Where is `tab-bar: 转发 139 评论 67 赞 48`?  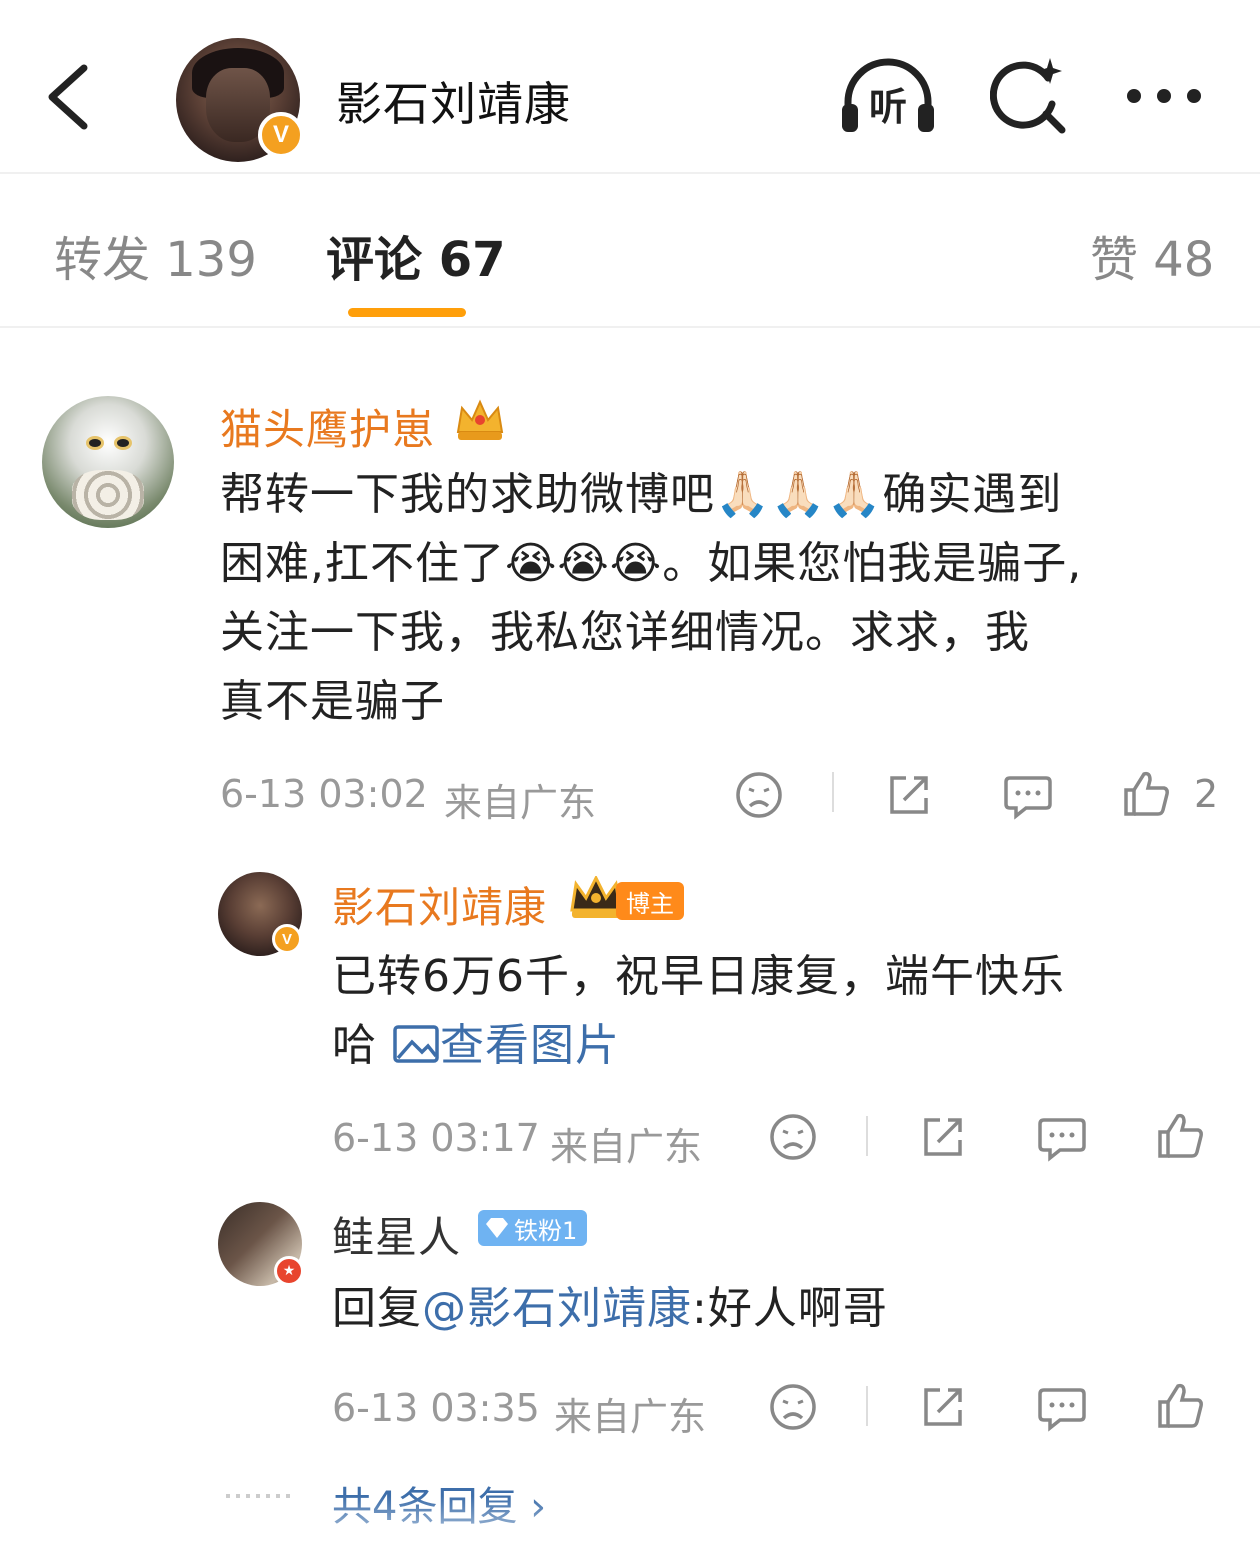 tab-bar: 转发 139 评论 67 赞 48 is located at coordinates (630, 252).